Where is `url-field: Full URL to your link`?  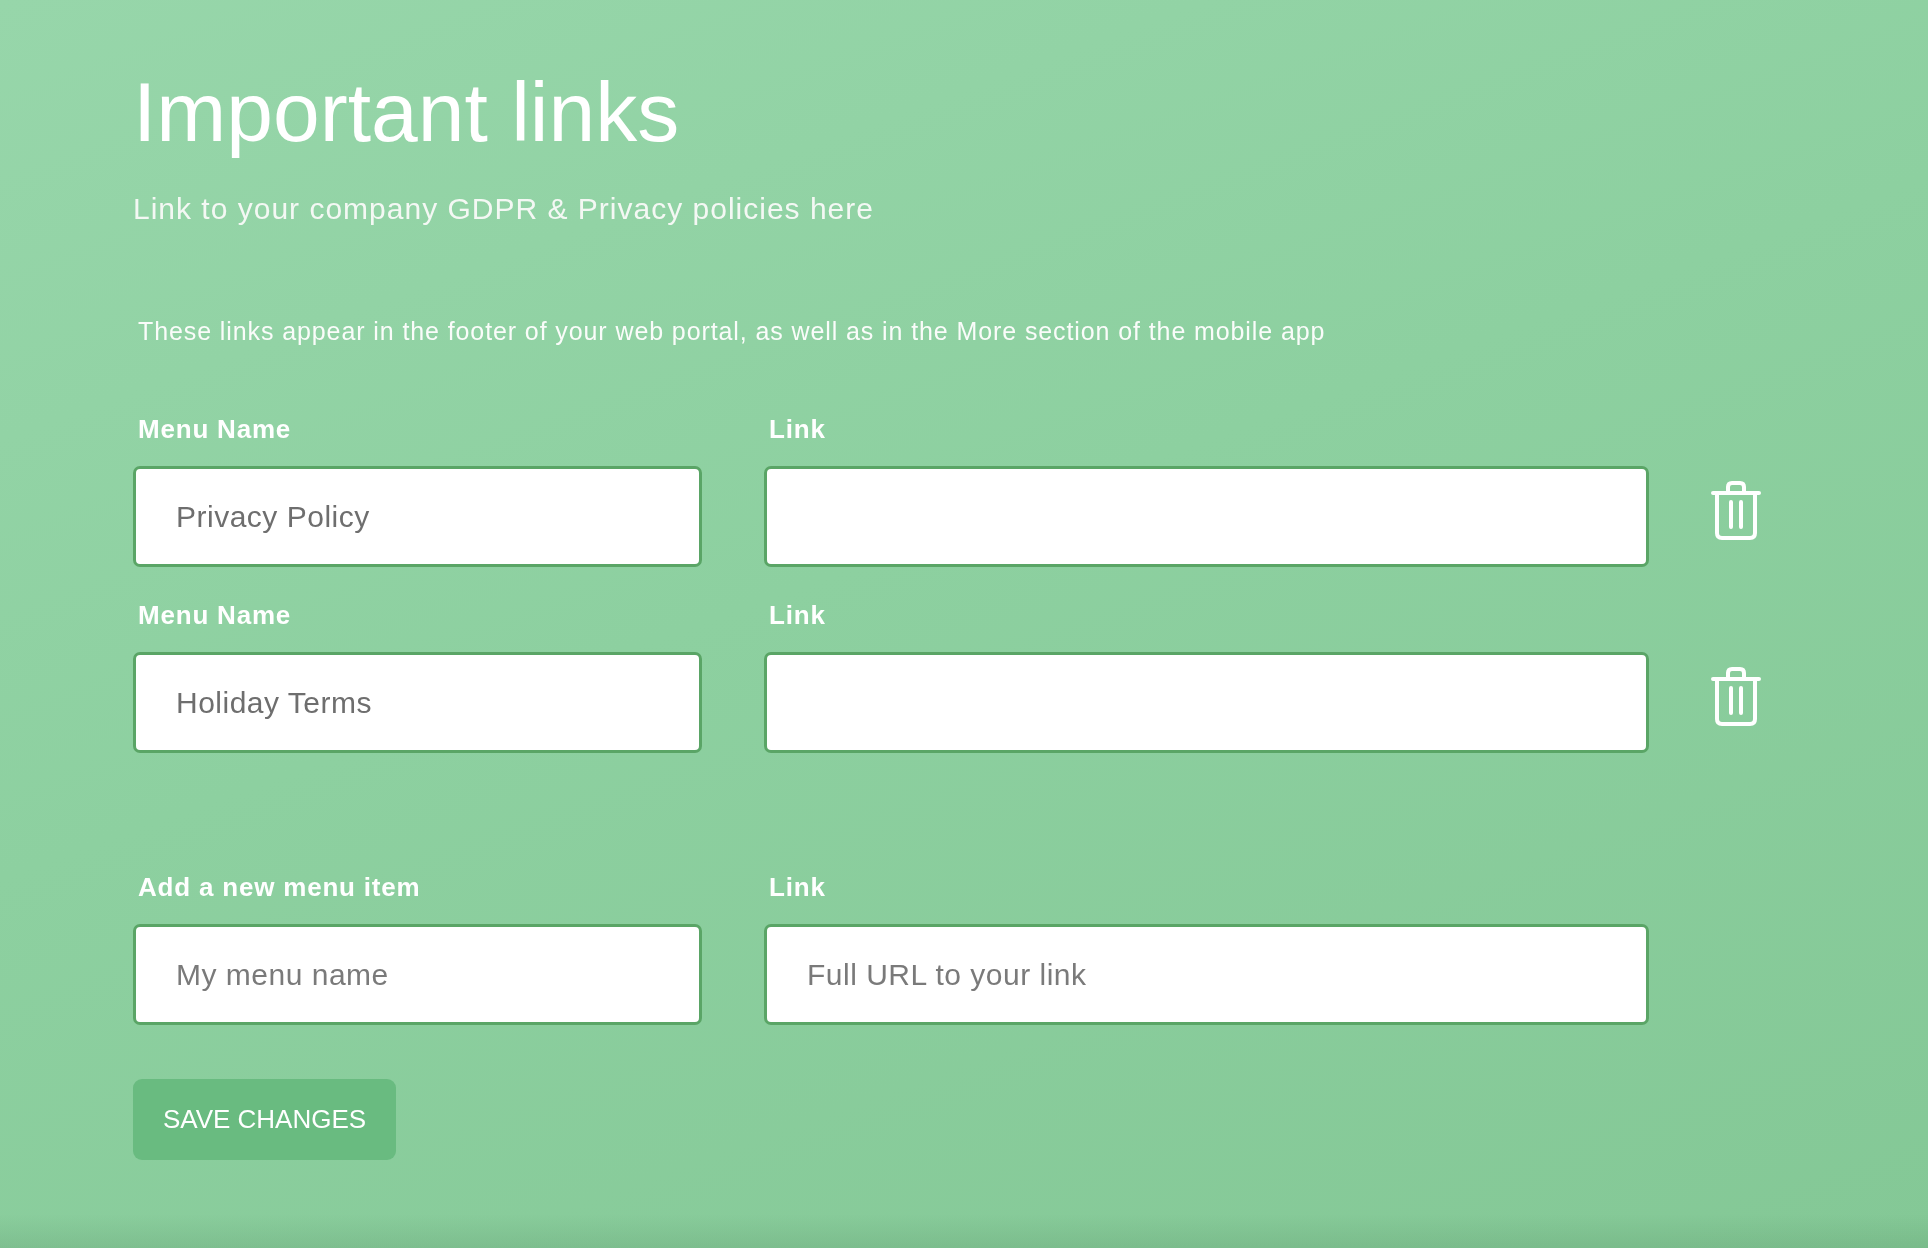 url-field: Full URL to your link is located at coordinates (1206, 974).